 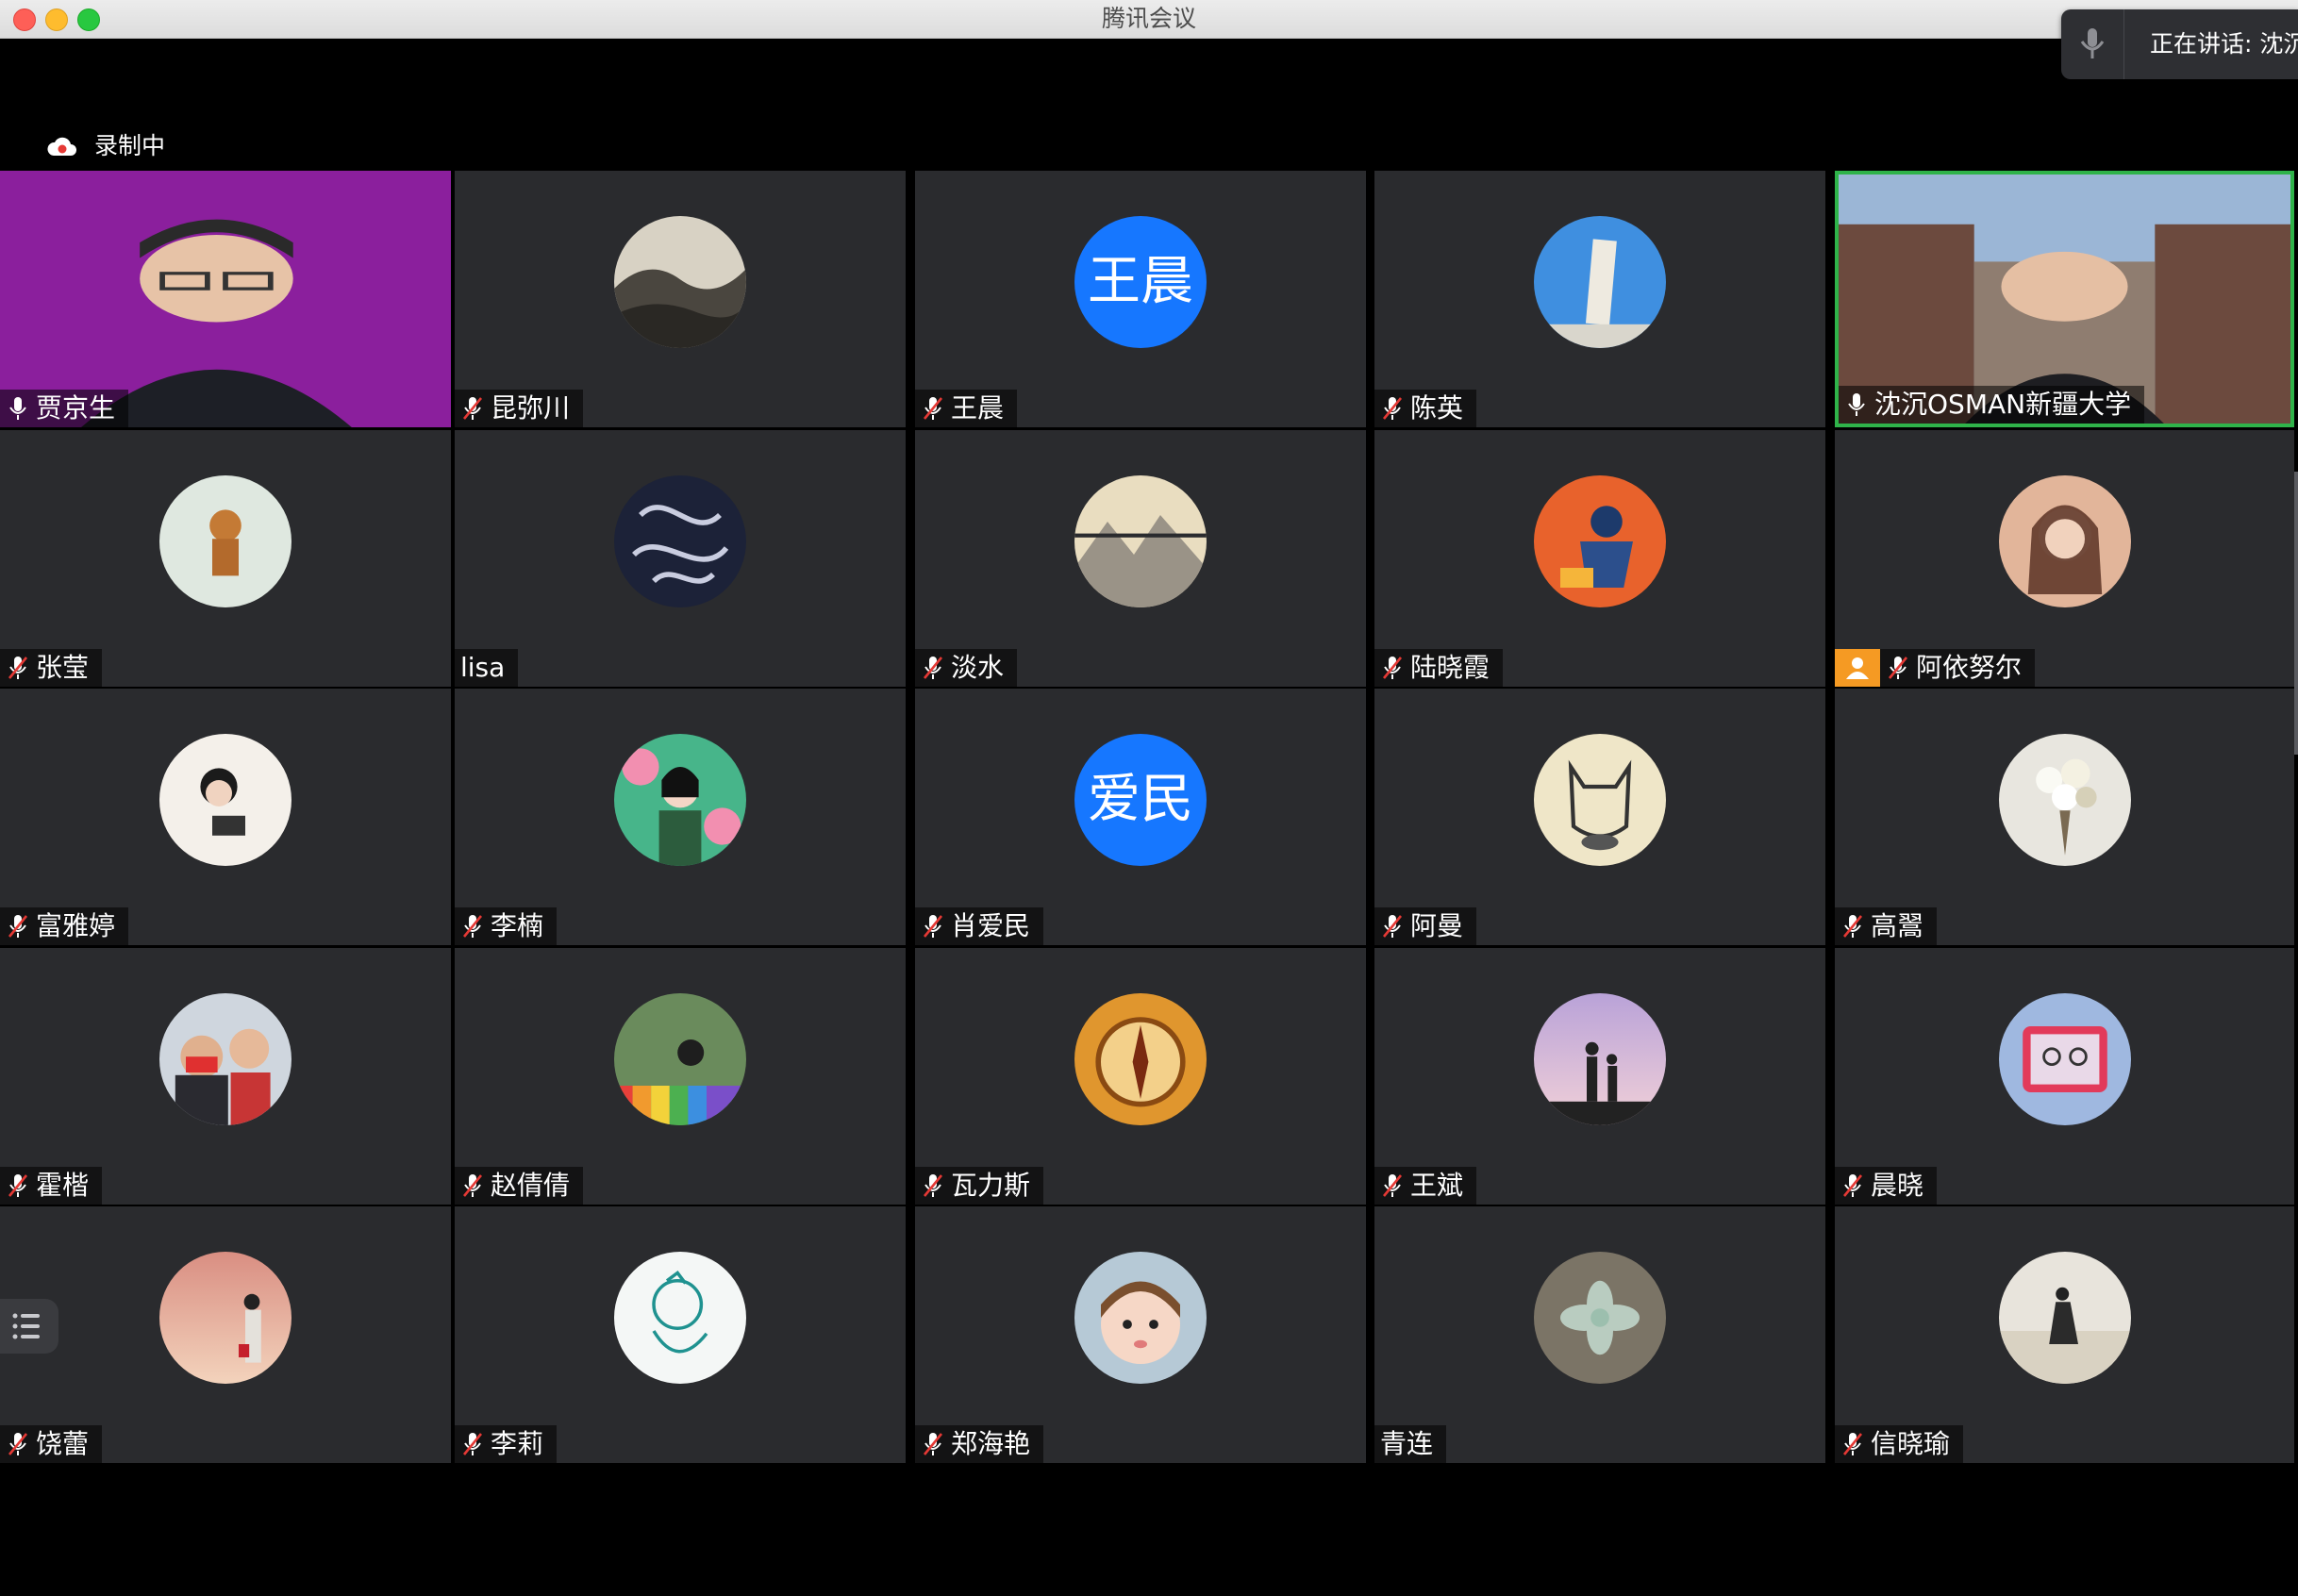 What do you see at coordinates (1599, 1334) in the screenshot?
I see `participant-tile: 青连` at bounding box center [1599, 1334].